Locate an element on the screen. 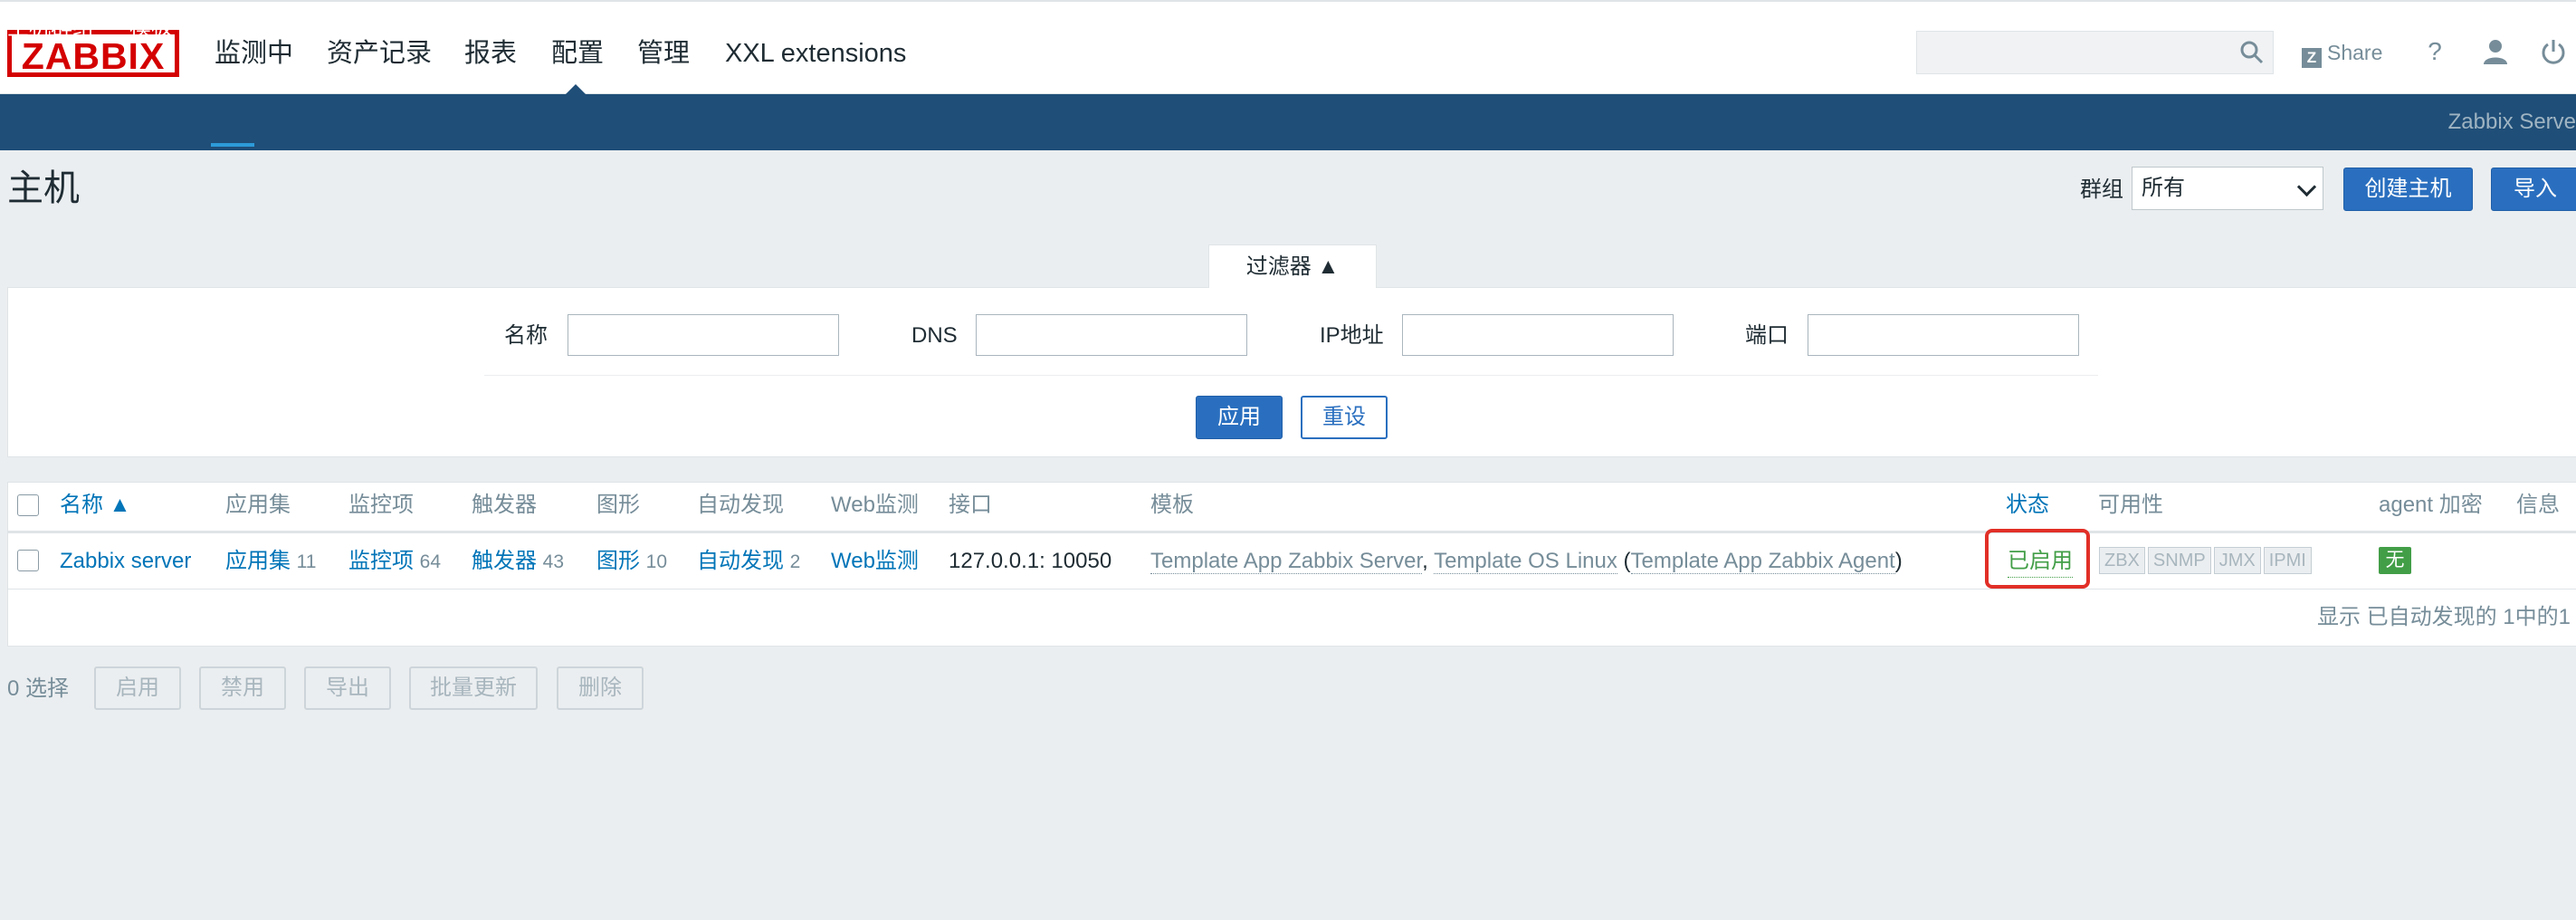 The height and width of the screenshot is (920, 2576). header-interface: 接口 is located at coordinates (971, 505).